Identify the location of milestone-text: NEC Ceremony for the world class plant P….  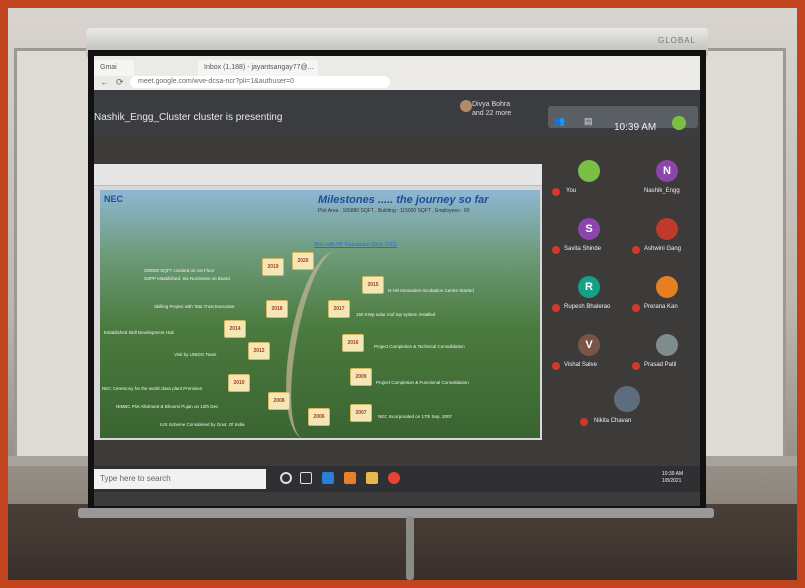
(152, 388).